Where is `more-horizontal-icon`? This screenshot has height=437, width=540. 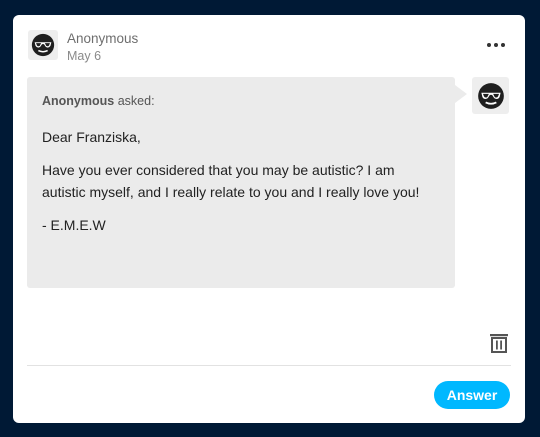 more-horizontal-icon is located at coordinates (489, 45).